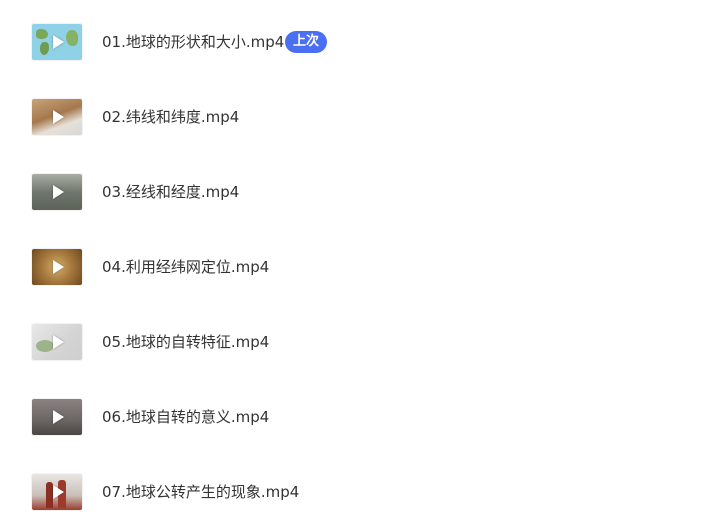 The image size is (709, 522). Describe the element at coordinates (171, 192) in the screenshot. I see `file-name: 03.经线和经度.mp4` at that location.